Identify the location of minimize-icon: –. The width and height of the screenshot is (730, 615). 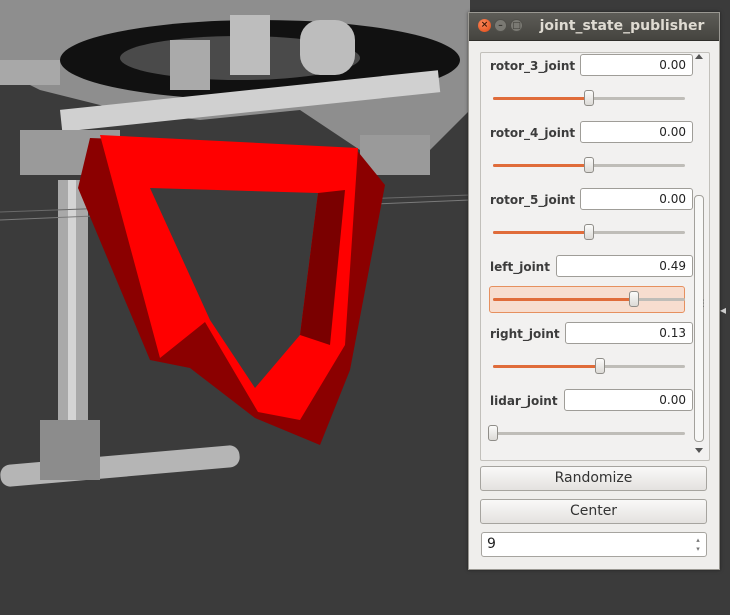
(500, 25).